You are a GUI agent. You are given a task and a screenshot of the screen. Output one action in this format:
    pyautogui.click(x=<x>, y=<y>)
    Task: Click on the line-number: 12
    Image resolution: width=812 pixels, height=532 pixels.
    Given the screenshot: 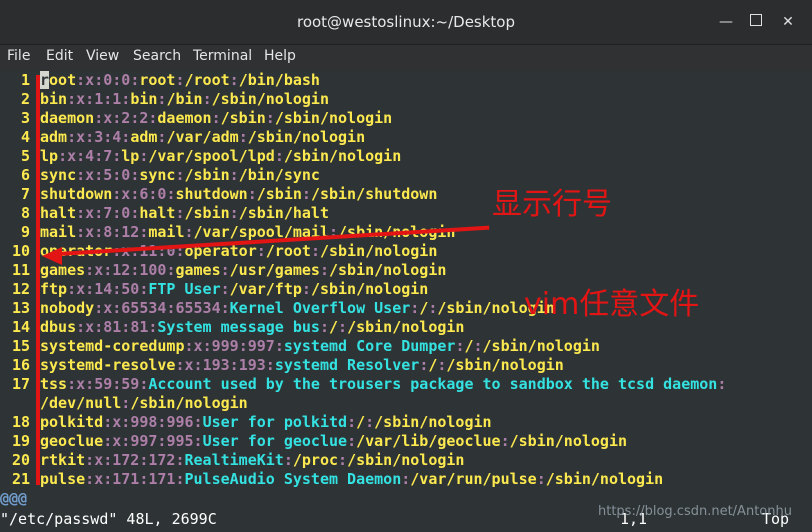 What is the action you would take?
    pyautogui.click(x=20, y=289)
    